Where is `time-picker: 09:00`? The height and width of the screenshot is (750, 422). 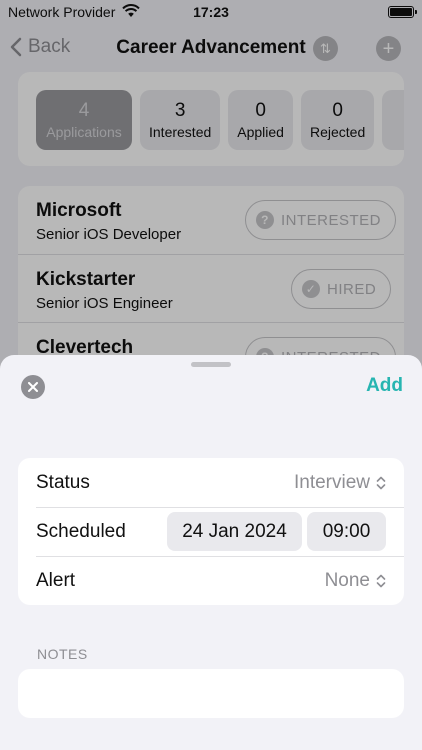 time-picker: 09:00 is located at coordinates (346, 531).